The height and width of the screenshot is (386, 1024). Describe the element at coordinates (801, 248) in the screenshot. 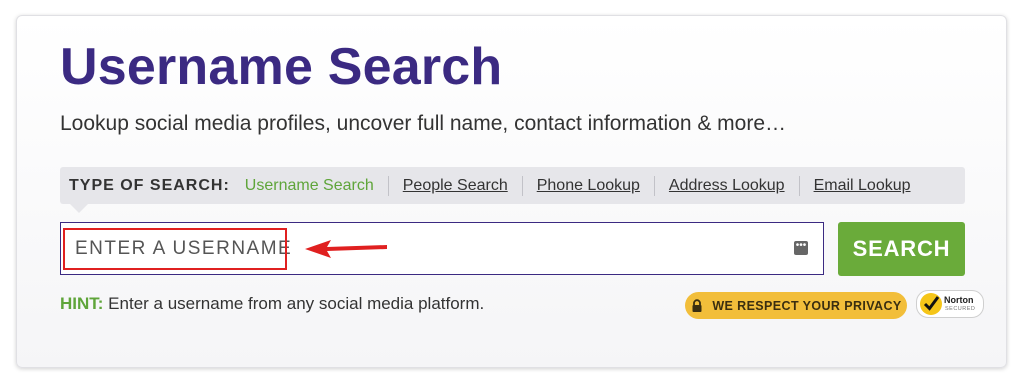

I see `keyboard-dots-icon: •••` at that location.